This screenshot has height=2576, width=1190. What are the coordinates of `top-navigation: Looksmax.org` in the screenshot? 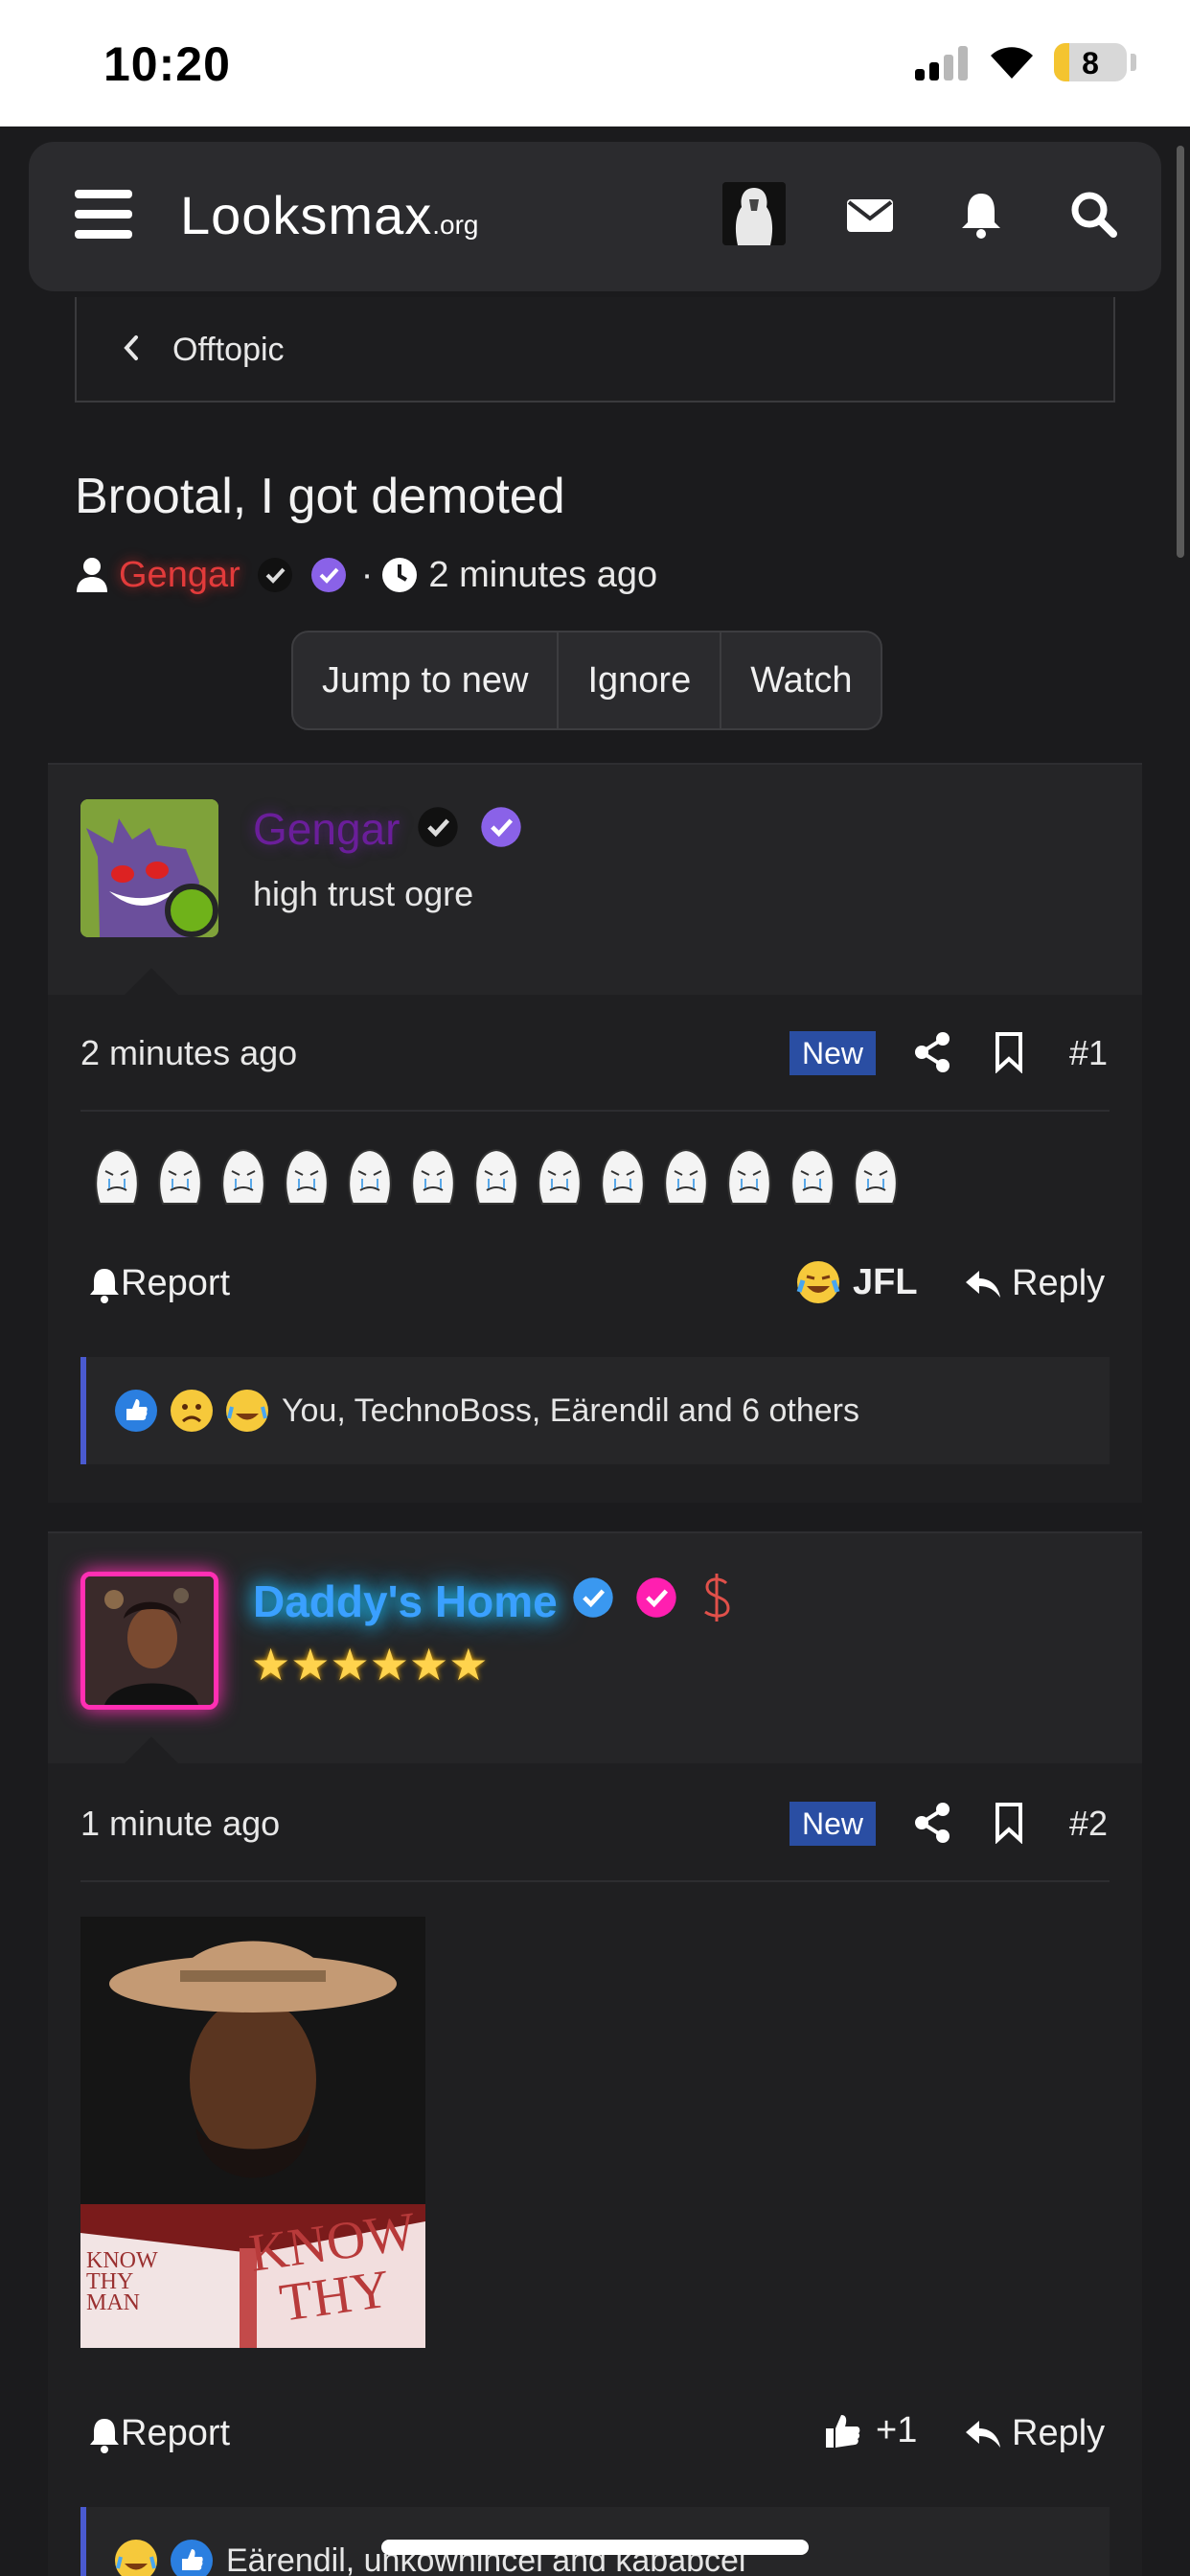 It's located at (595, 216).